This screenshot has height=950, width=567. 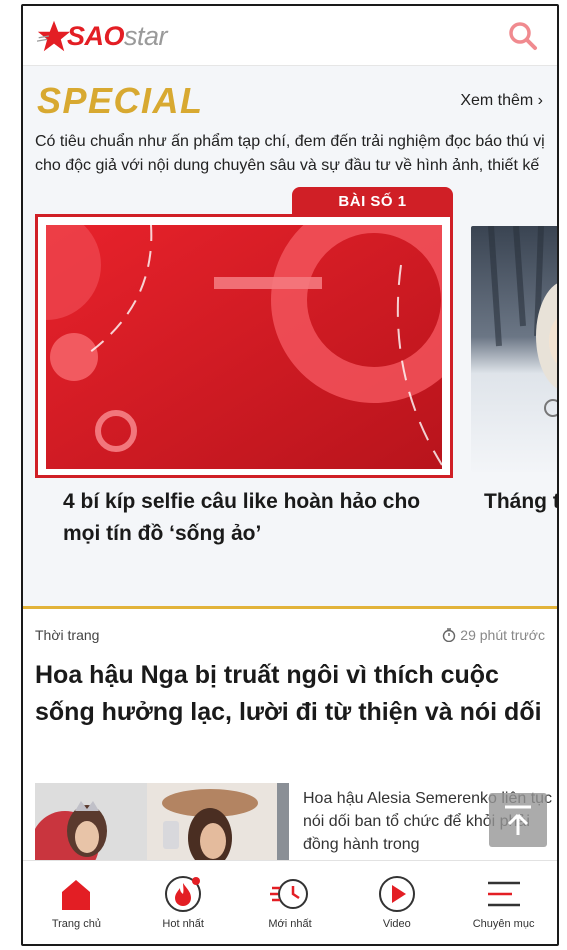 What do you see at coordinates (290, 924) in the screenshot?
I see `nav-label-latest: Mới nhất` at bounding box center [290, 924].